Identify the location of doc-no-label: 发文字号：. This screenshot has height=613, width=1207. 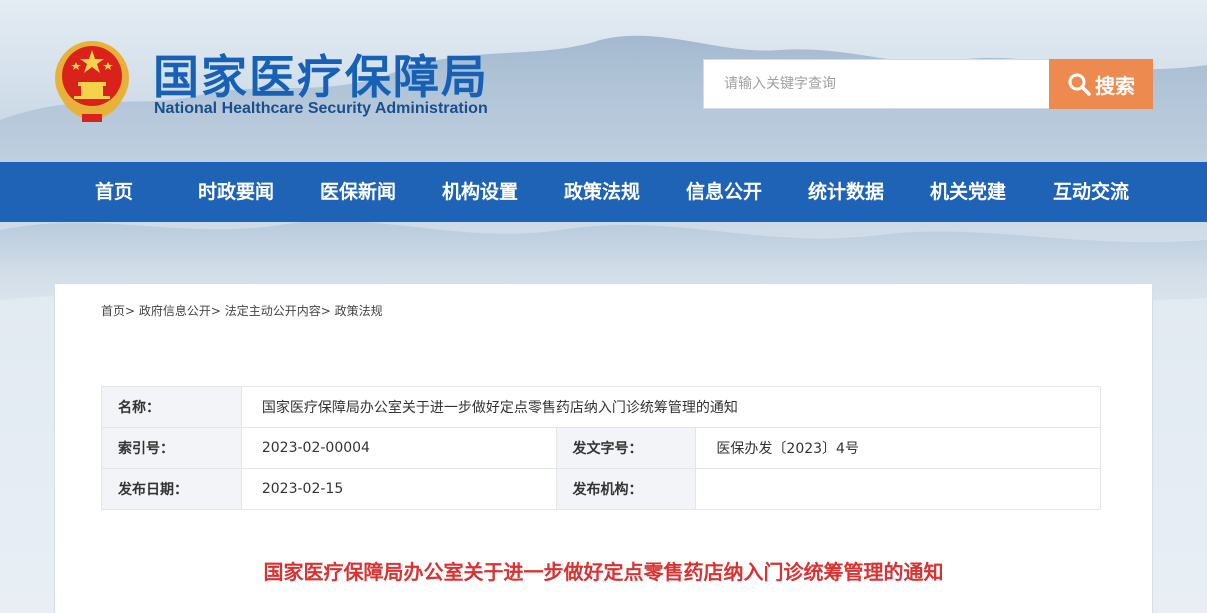
(626, 448).